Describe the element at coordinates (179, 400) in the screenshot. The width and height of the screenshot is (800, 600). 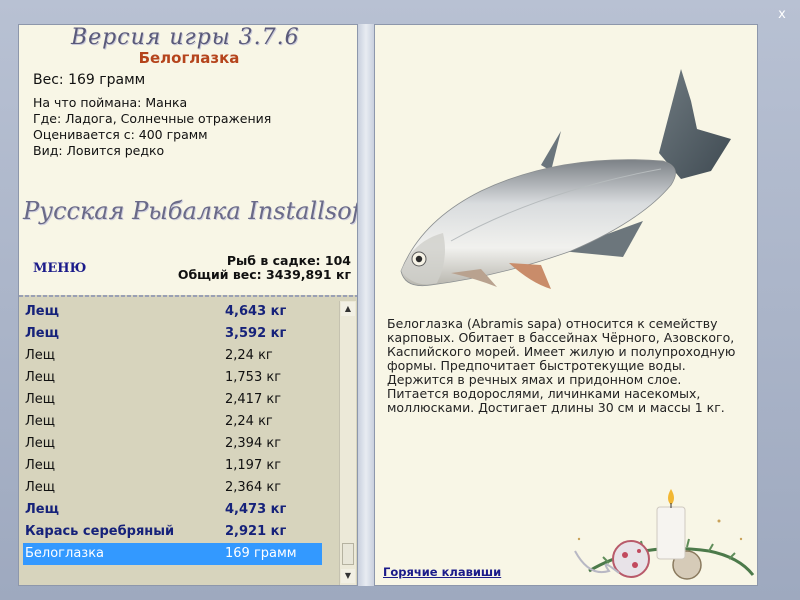
I see `list-item: Лещ 2,417 кг` at that location.